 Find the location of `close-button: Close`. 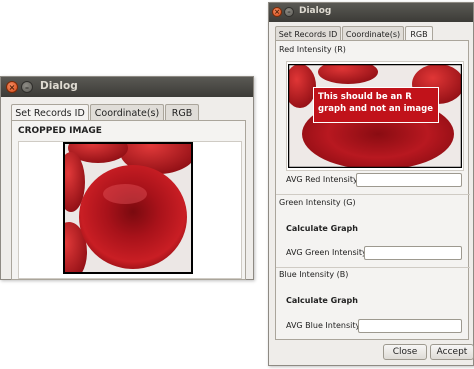

close-button: Close is located at coordinates (405, 352).